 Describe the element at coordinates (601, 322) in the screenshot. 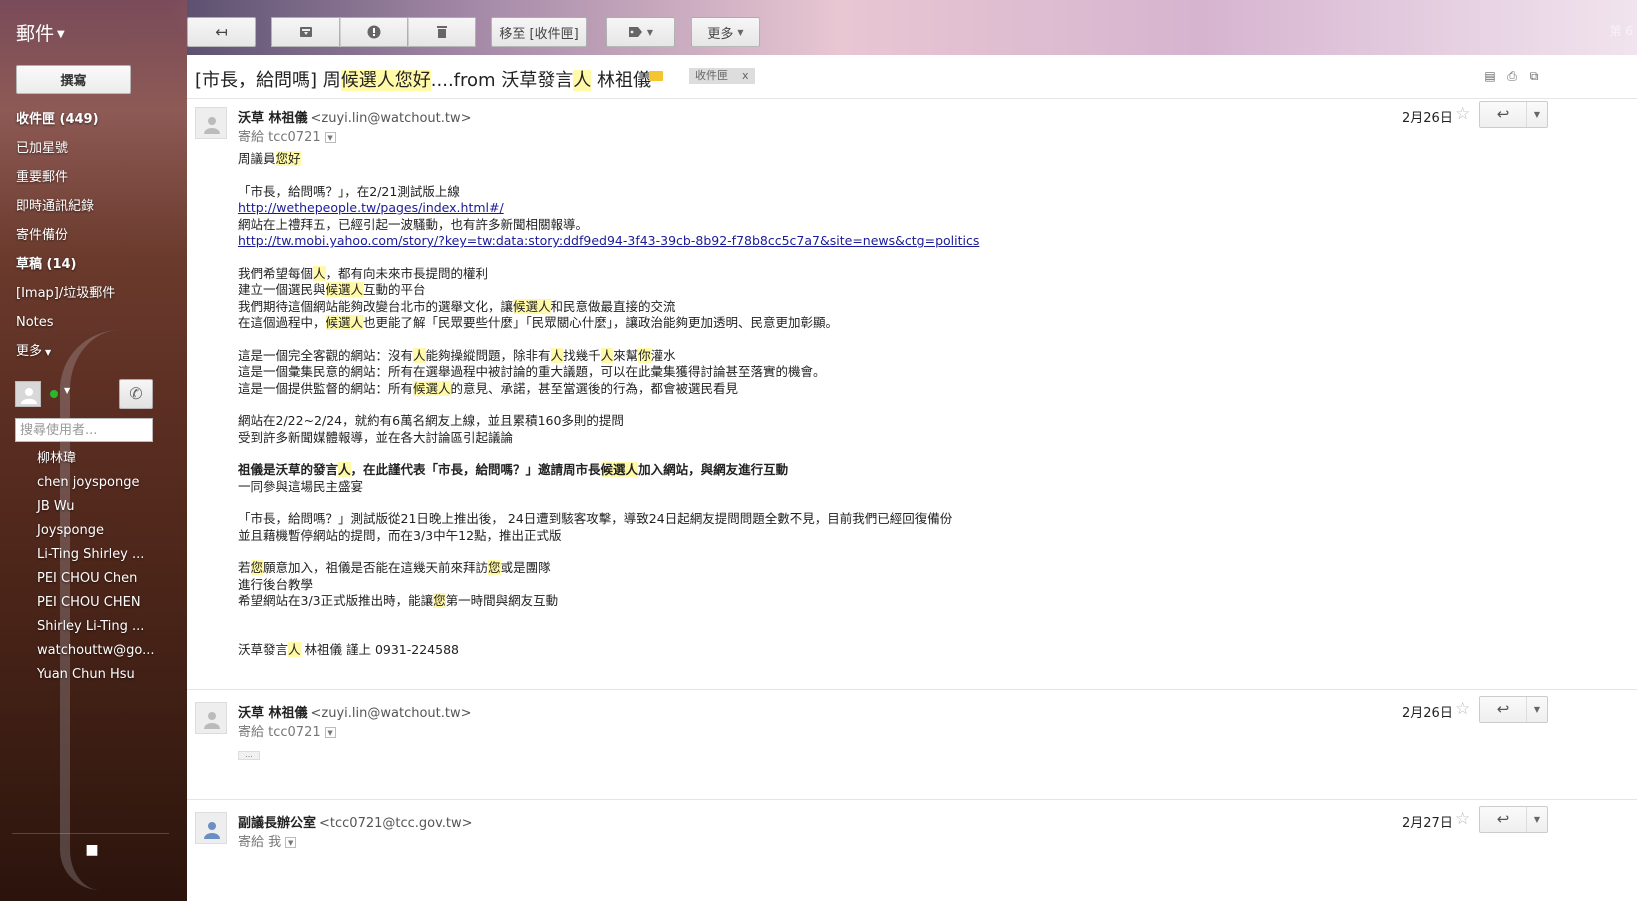

I see `body-text: 也更能了解「民眾要些什麼」「民眾關心什麼」，讓政治能夠更加透明、民意更加彰顯。` at that location.